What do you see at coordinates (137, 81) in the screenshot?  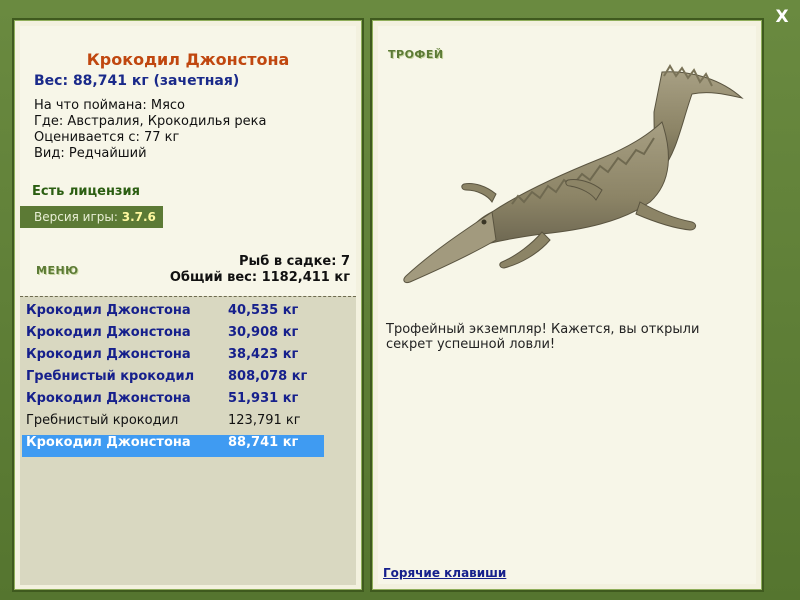 I see `fish-weight: Вес: 88,741 кг (зачетная)` at bounding box center [137, 81].